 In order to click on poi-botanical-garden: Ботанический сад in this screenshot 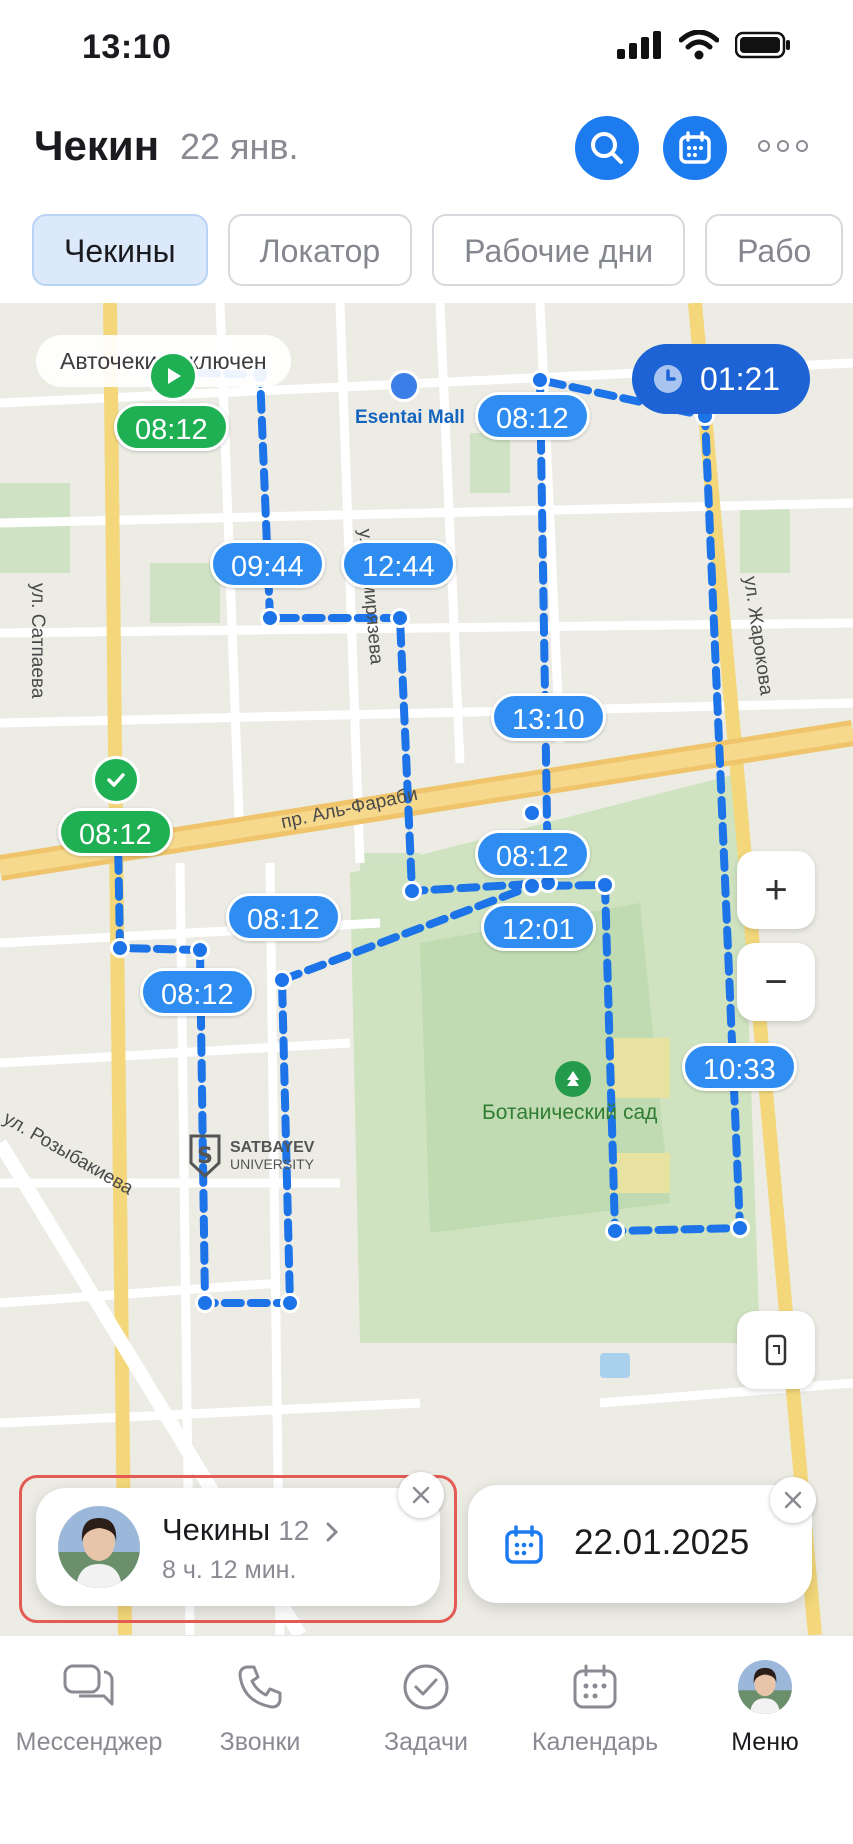, I will do `click(570, 1112)`.